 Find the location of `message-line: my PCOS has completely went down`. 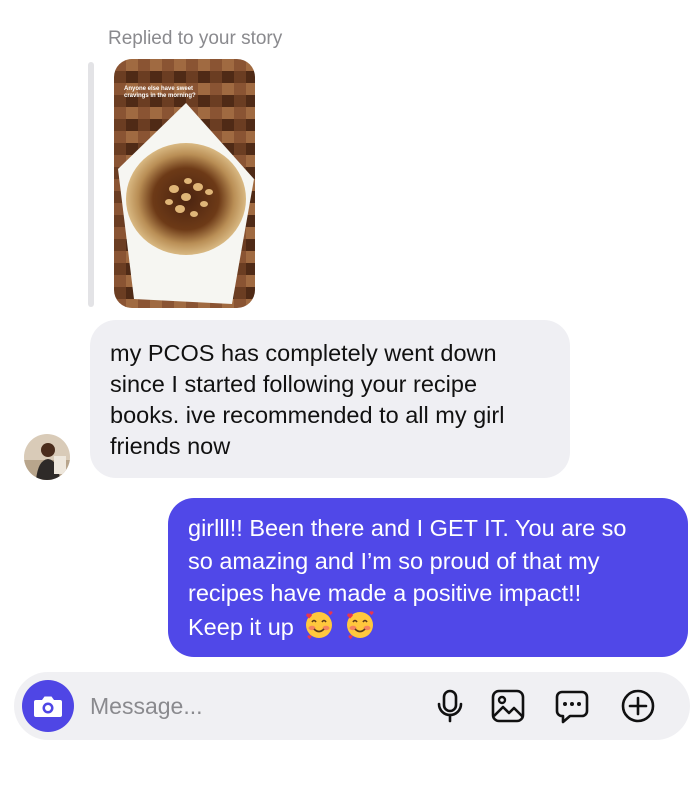

message-line: my PCOS has completely went down is located at coordinates (303, 353).